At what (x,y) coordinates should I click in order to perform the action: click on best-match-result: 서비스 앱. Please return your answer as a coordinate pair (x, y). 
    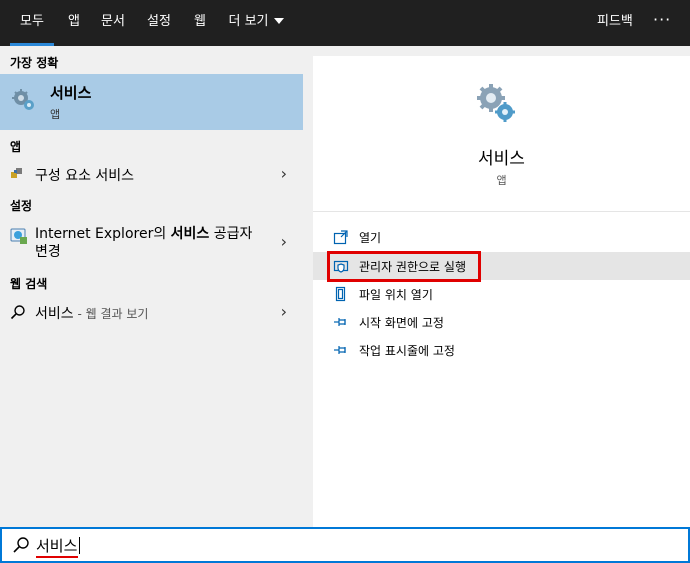
    Looking at the image, I should click on (151, 102).